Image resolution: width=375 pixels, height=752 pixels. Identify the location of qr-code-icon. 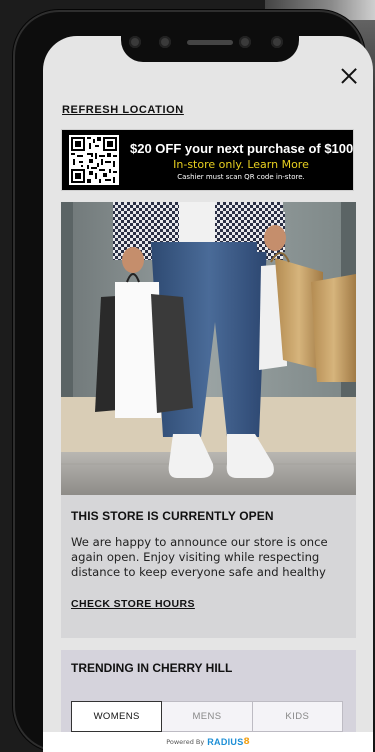
(94, 160).